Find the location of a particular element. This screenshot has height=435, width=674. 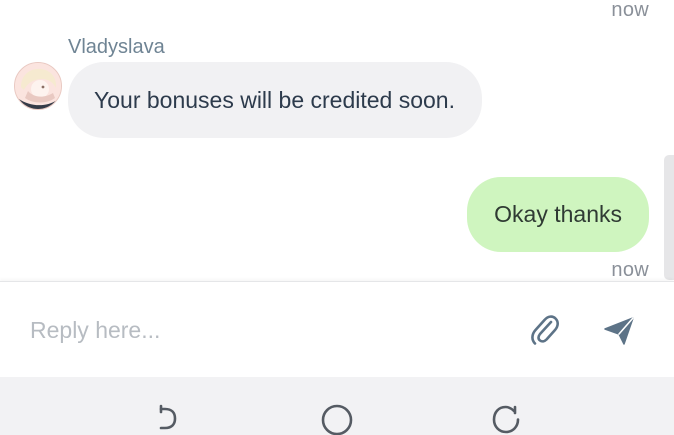

outgoing-message-text: Okay thanks is located at coordinates (558, 214).